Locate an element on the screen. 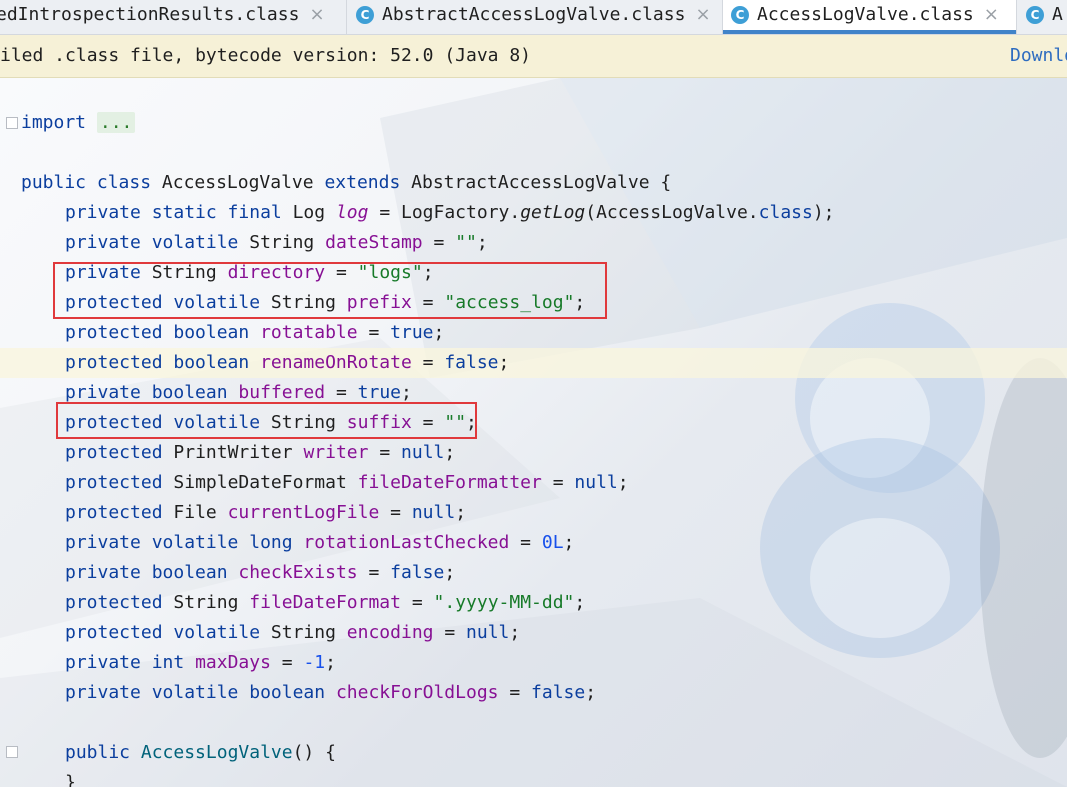 The height and width of the screenshot is (787, 1067). modifiers: public is located at coordinates (98, 752).